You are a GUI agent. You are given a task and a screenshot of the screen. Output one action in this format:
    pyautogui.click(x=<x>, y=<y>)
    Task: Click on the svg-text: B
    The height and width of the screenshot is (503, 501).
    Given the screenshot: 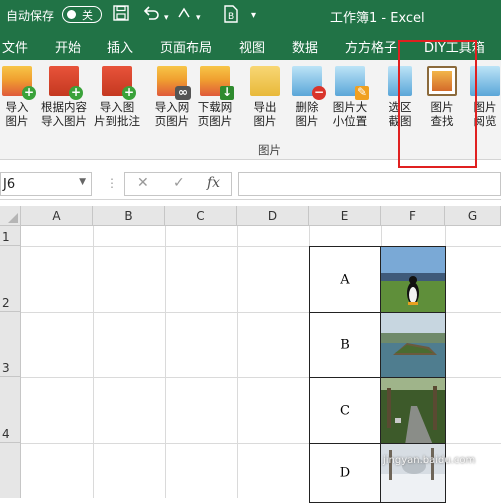 What is the action you would take?
    pyautogui.click(x=231, y=17)
    